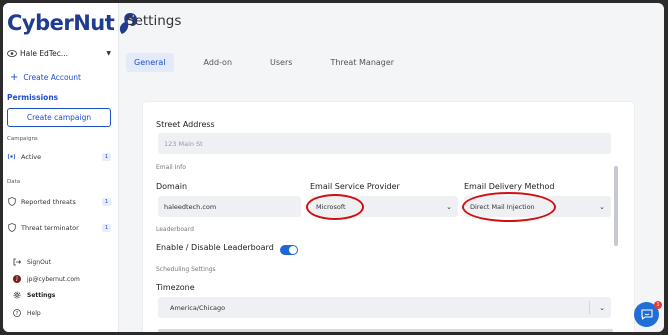 The height and width of the screenshot is (335, 668). What do you see at coordinates (12, 53) in the screenshot?
I see `eye-icon` at bounding box center [12, 53].